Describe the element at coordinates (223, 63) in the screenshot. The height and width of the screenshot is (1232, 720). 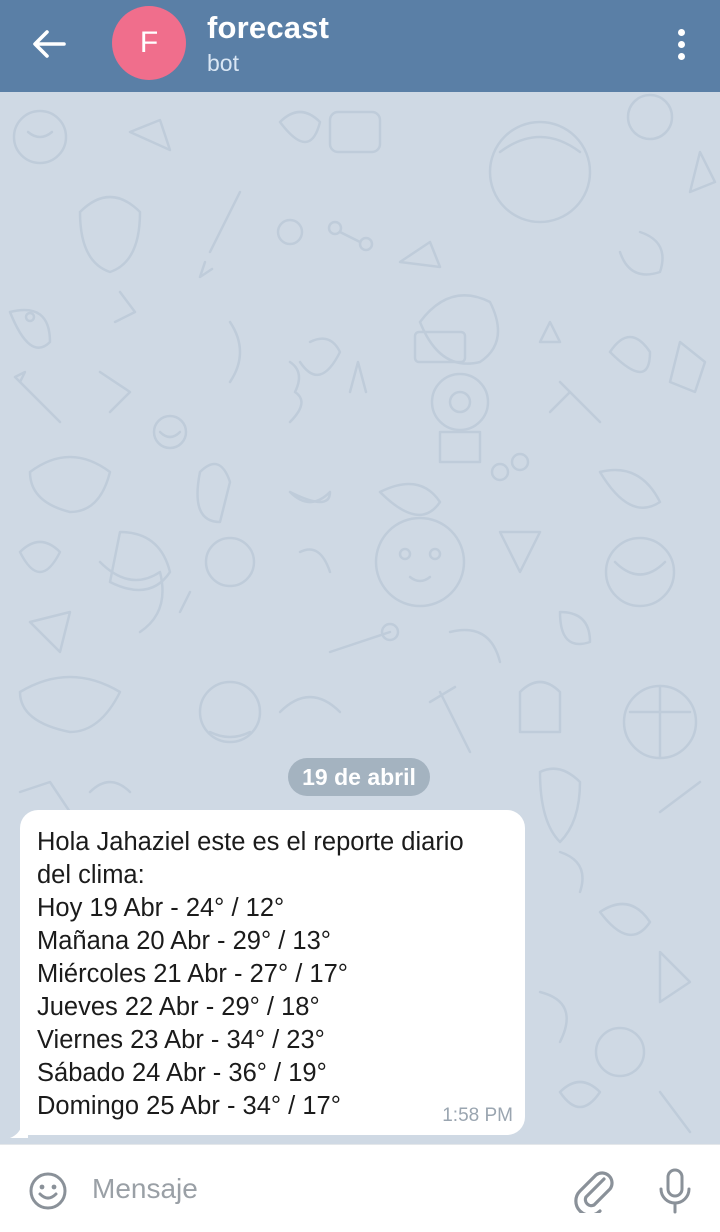
I see `chat-subtitle: bot` at that location.